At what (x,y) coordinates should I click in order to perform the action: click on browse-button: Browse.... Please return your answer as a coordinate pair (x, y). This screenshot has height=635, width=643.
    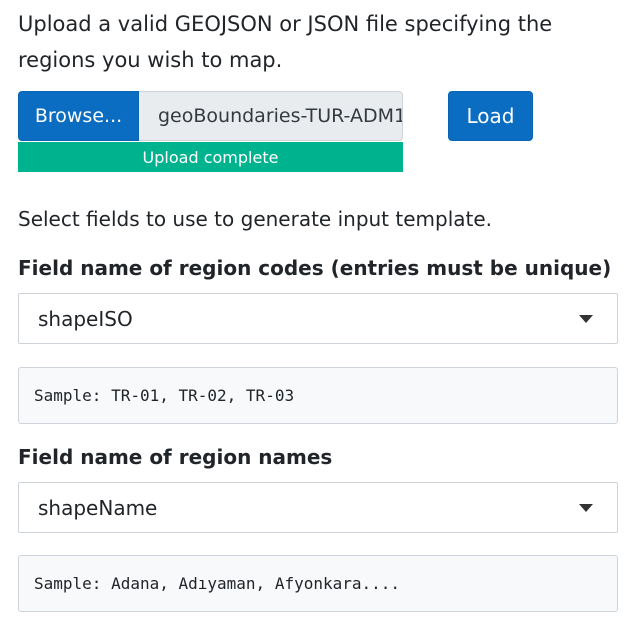
    Looking at the image, I should click on (78, 116).